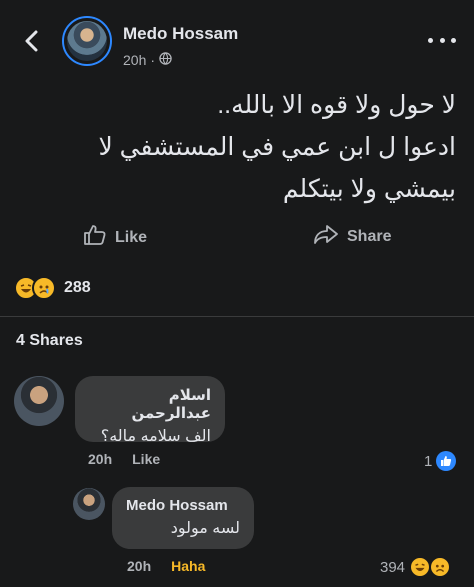  I want to click on comment-like-count: 1, so click(440, 461).